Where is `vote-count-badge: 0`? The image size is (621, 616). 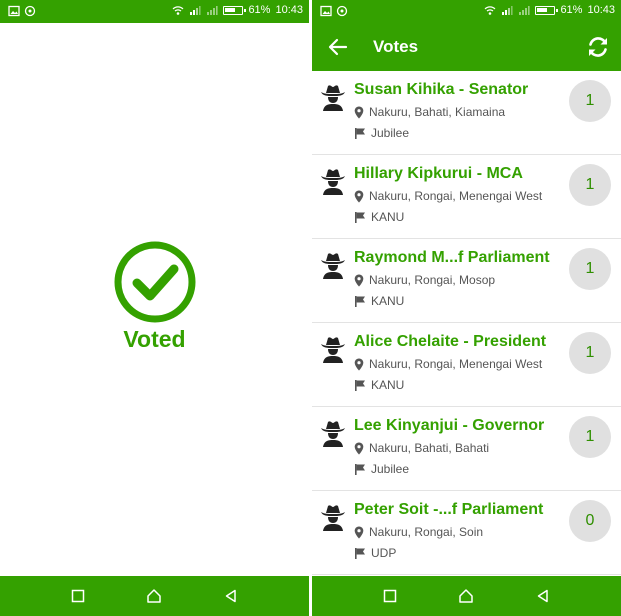
vote-count-badge: 0 is located at coordinates (590, 521).